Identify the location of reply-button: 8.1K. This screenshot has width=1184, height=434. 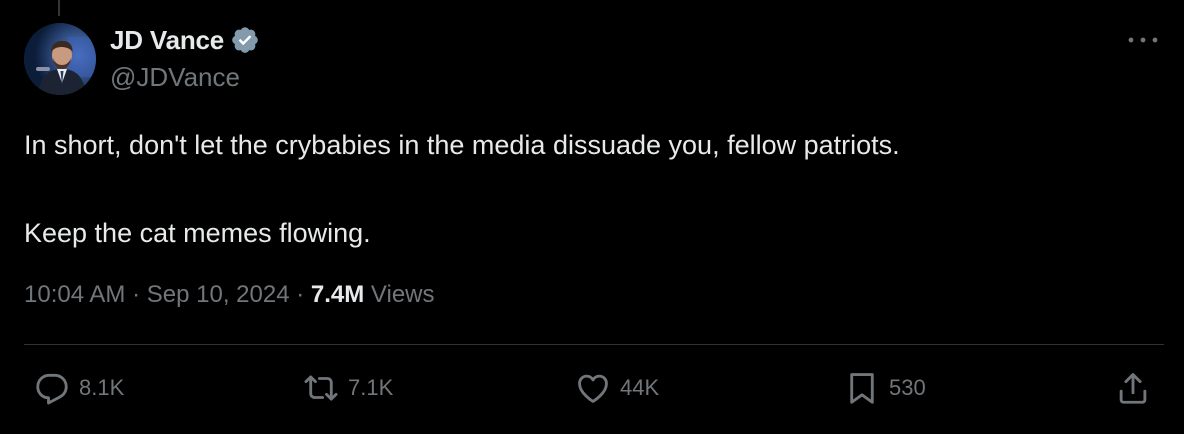
(78, 388).